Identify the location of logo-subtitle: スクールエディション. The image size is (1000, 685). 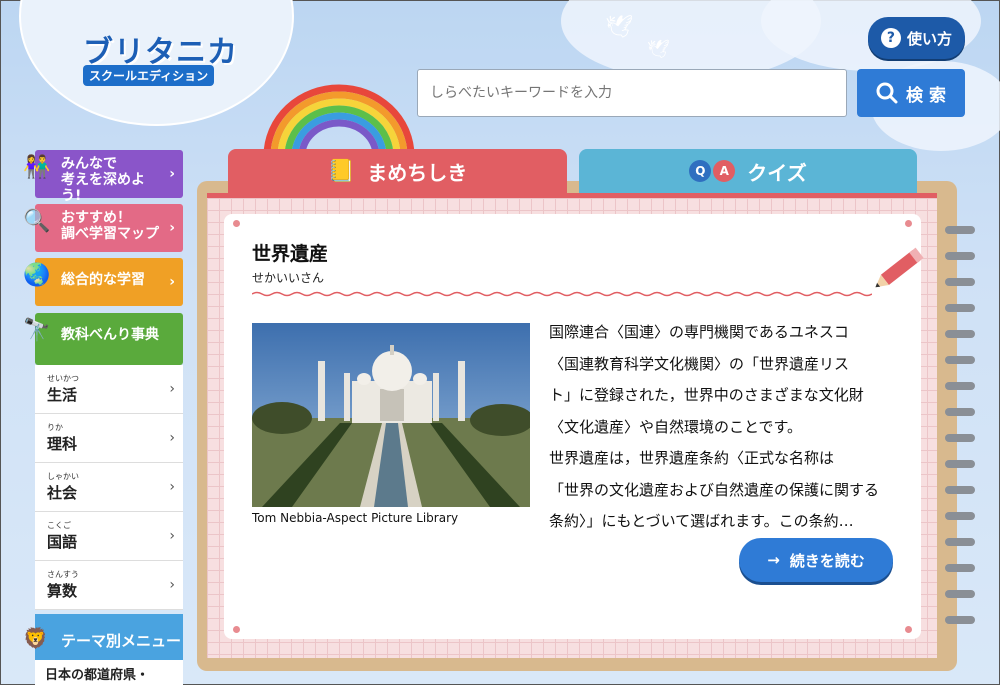
(149, 75).